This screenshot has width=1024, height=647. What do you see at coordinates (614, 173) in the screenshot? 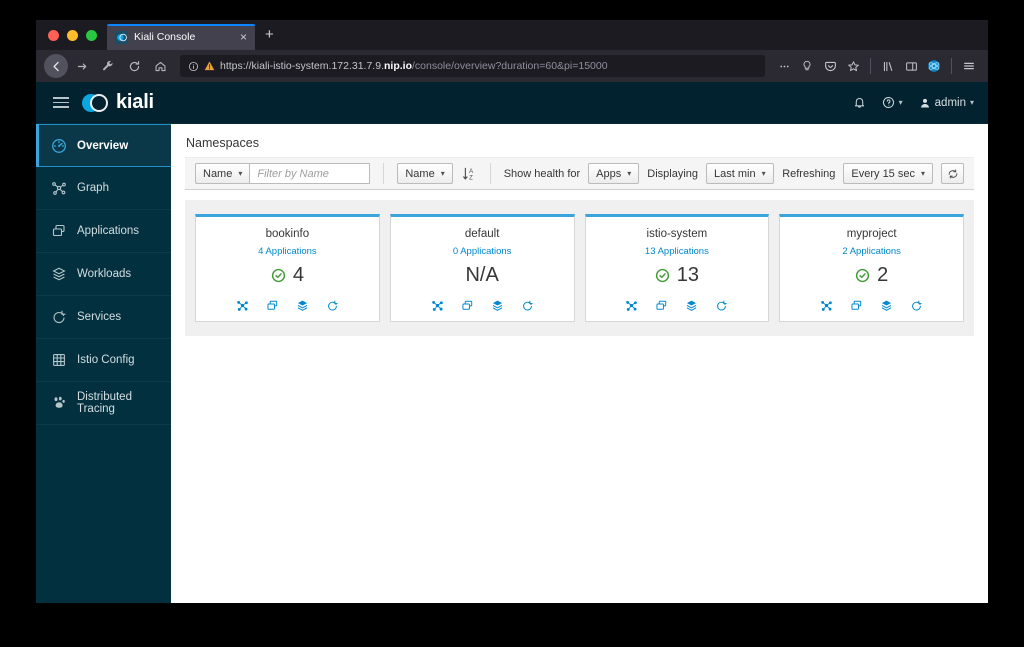
I see `health-scope-dropdown: Apps ▾` at bounding box center [614, 173].